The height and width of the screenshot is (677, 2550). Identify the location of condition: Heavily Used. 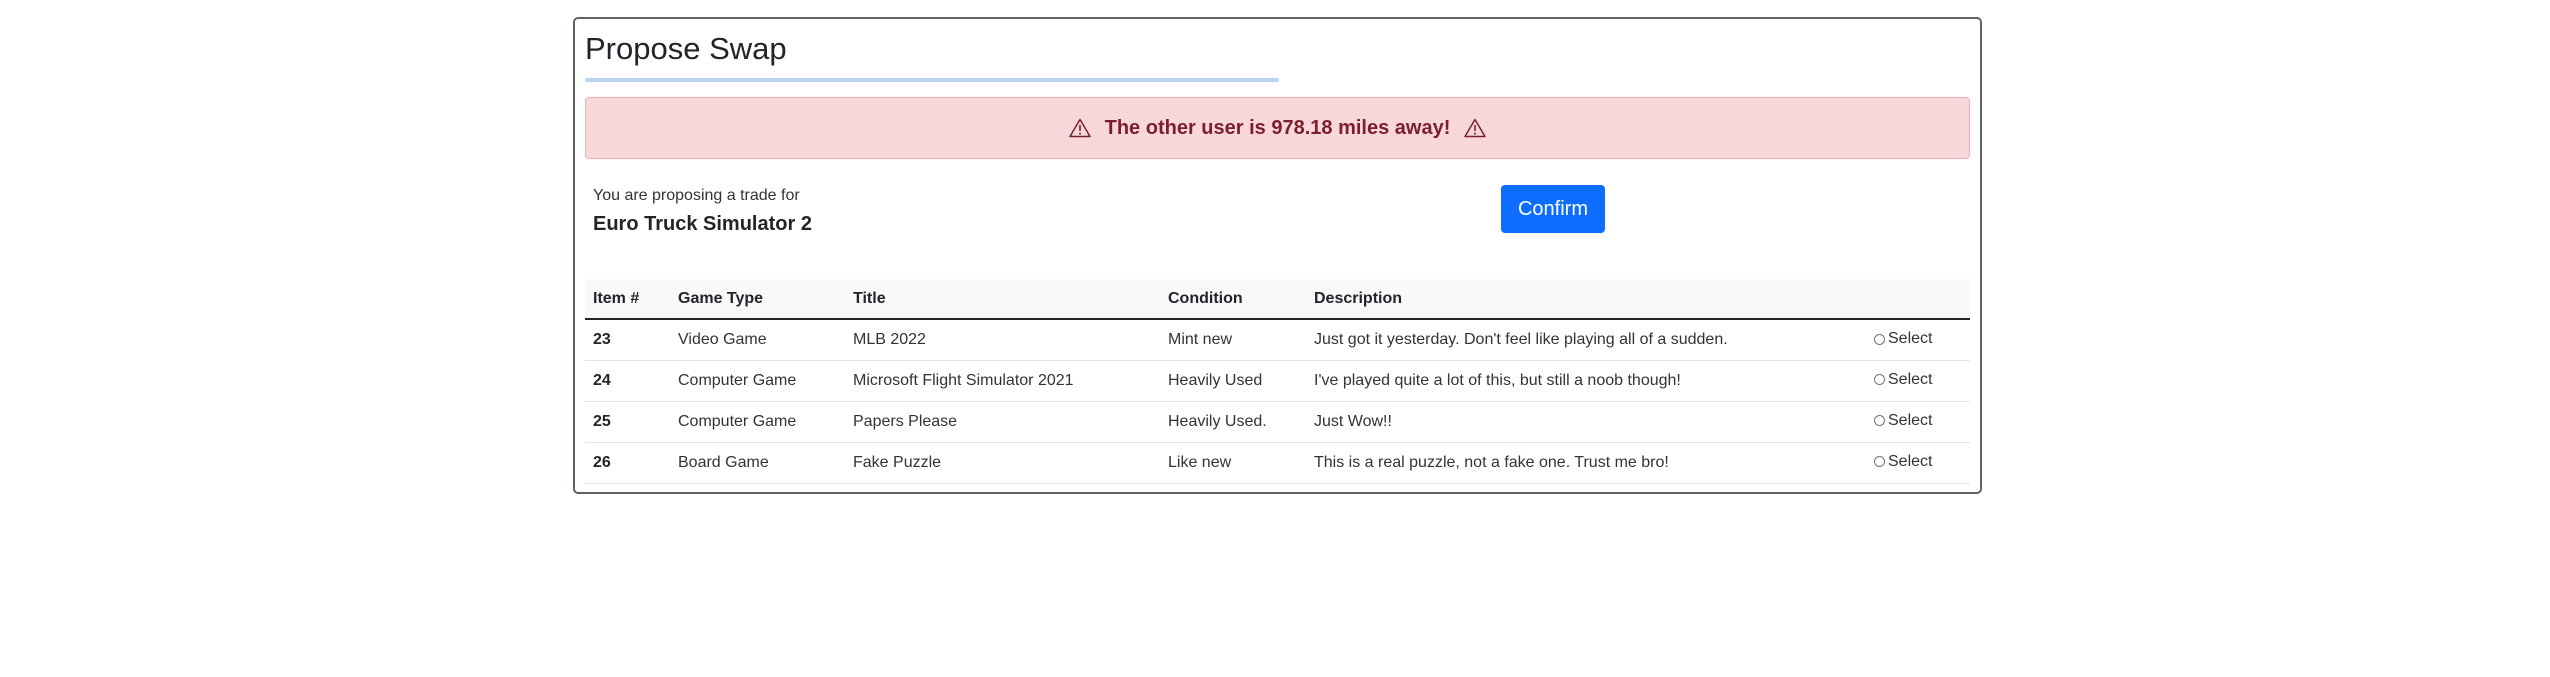
(1233, 381).